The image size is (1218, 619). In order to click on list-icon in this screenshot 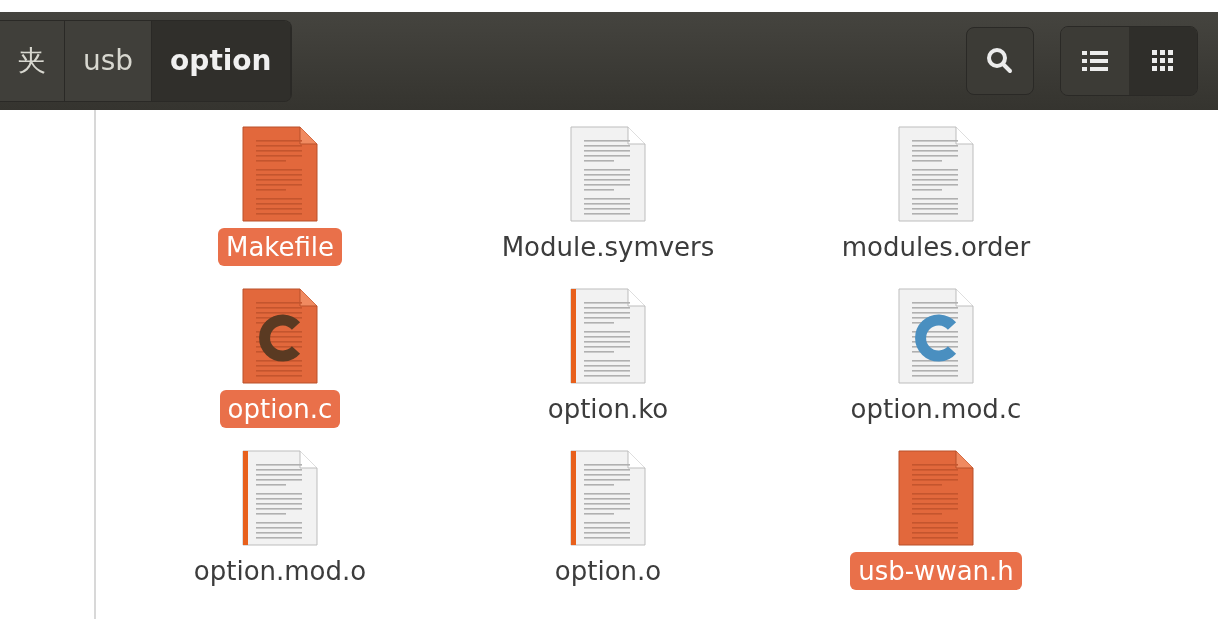, I will do `click(1095, 61)`.